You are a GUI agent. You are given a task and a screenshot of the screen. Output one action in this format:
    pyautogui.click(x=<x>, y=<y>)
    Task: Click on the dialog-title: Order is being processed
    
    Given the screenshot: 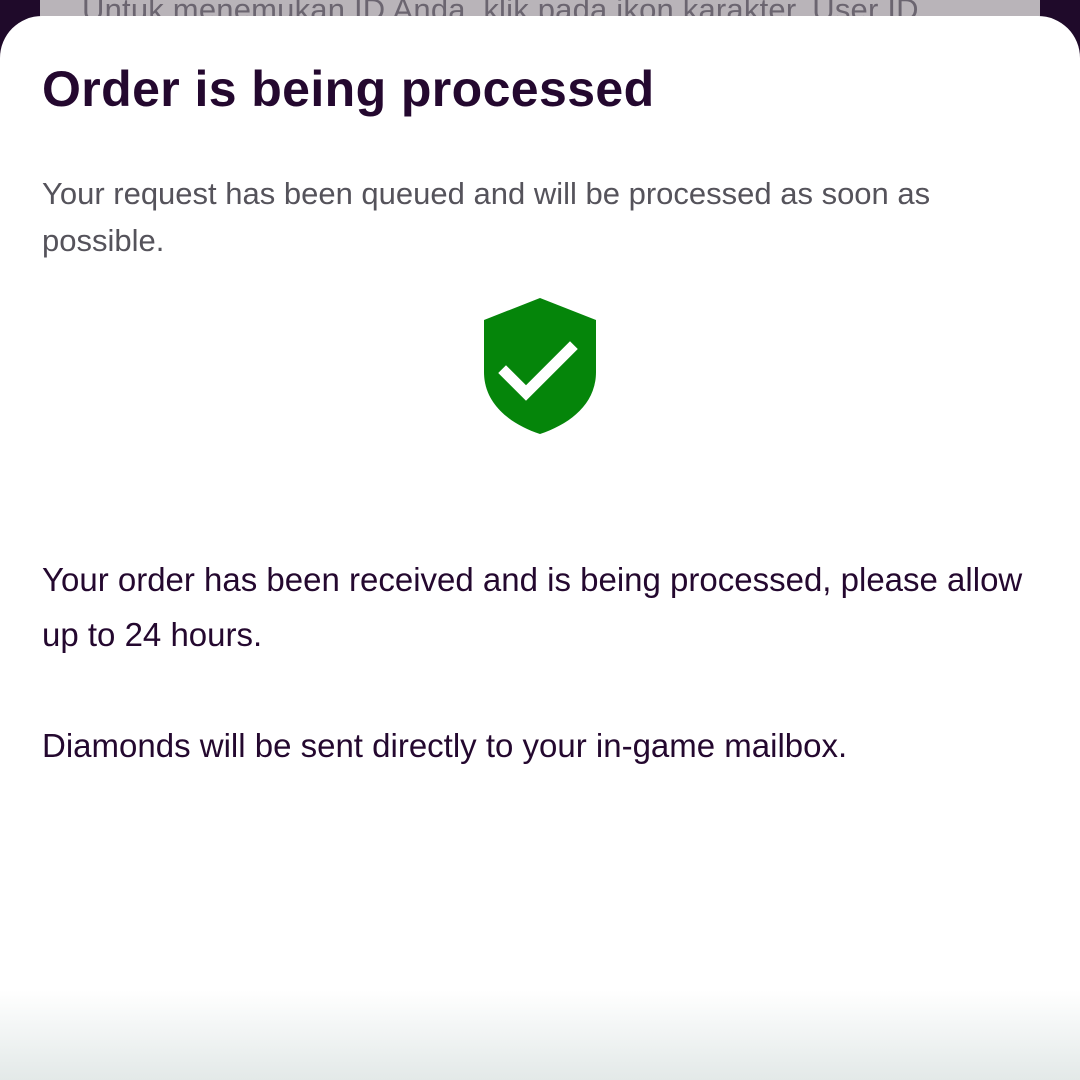 What is the action you would take?
    pyautogui.click(x=348, y=89)
    